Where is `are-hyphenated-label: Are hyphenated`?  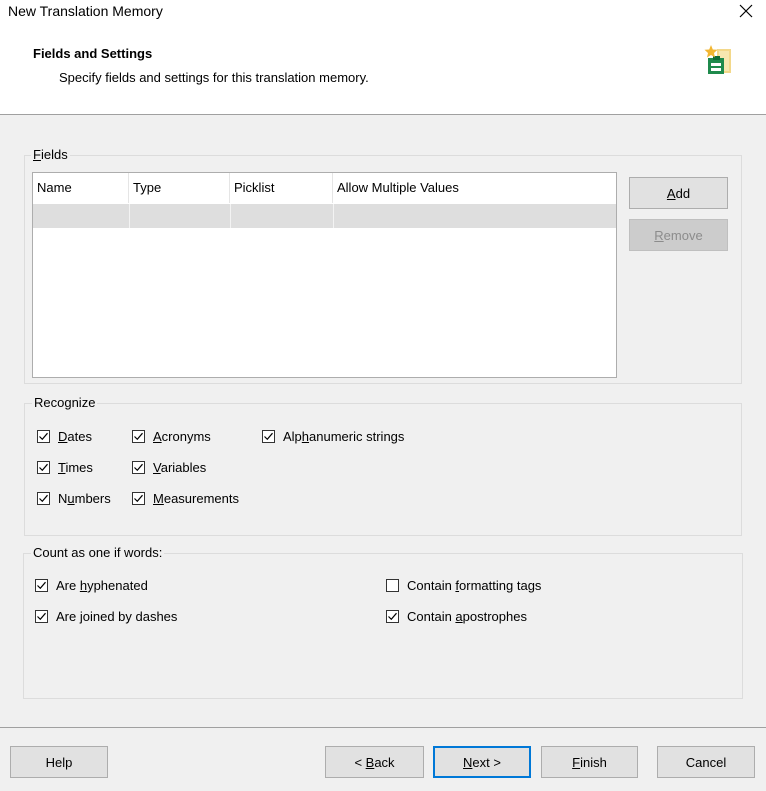
are-hyphenated-label: Are hyphenated is located at coordinates (102, 585).